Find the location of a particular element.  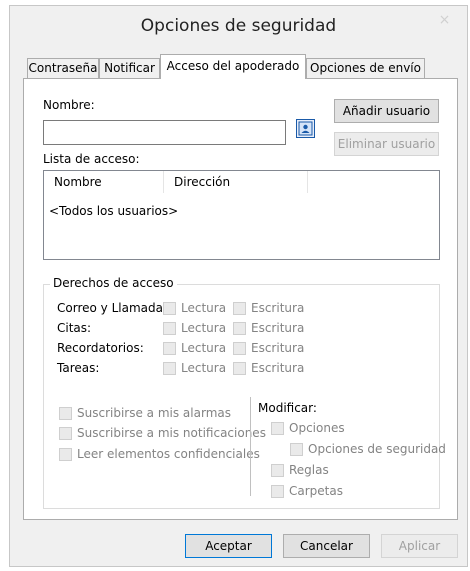

cancel-label: Cancelar is located at coordinates (326, 546).